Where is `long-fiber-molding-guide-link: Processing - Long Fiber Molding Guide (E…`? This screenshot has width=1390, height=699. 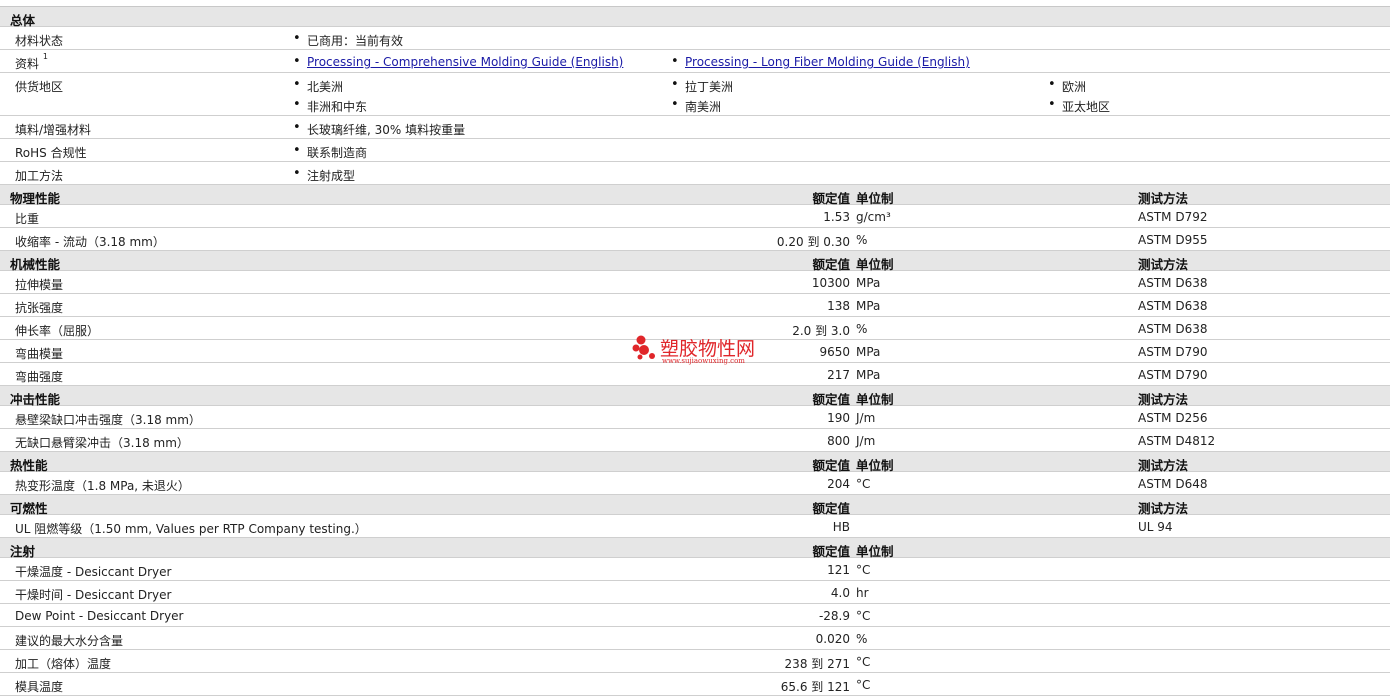
long-fiber-molding-guide-link: Processing - Long Fiber Molding Guide (E… is located at coordinates (827, 62).